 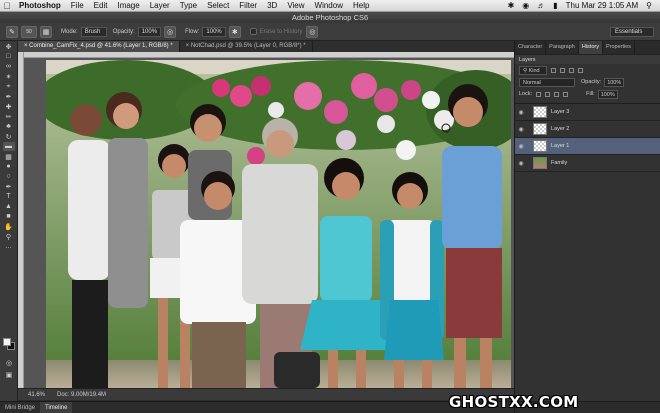 I want to click on filter-shape-icon, so click(x=580, y=70).